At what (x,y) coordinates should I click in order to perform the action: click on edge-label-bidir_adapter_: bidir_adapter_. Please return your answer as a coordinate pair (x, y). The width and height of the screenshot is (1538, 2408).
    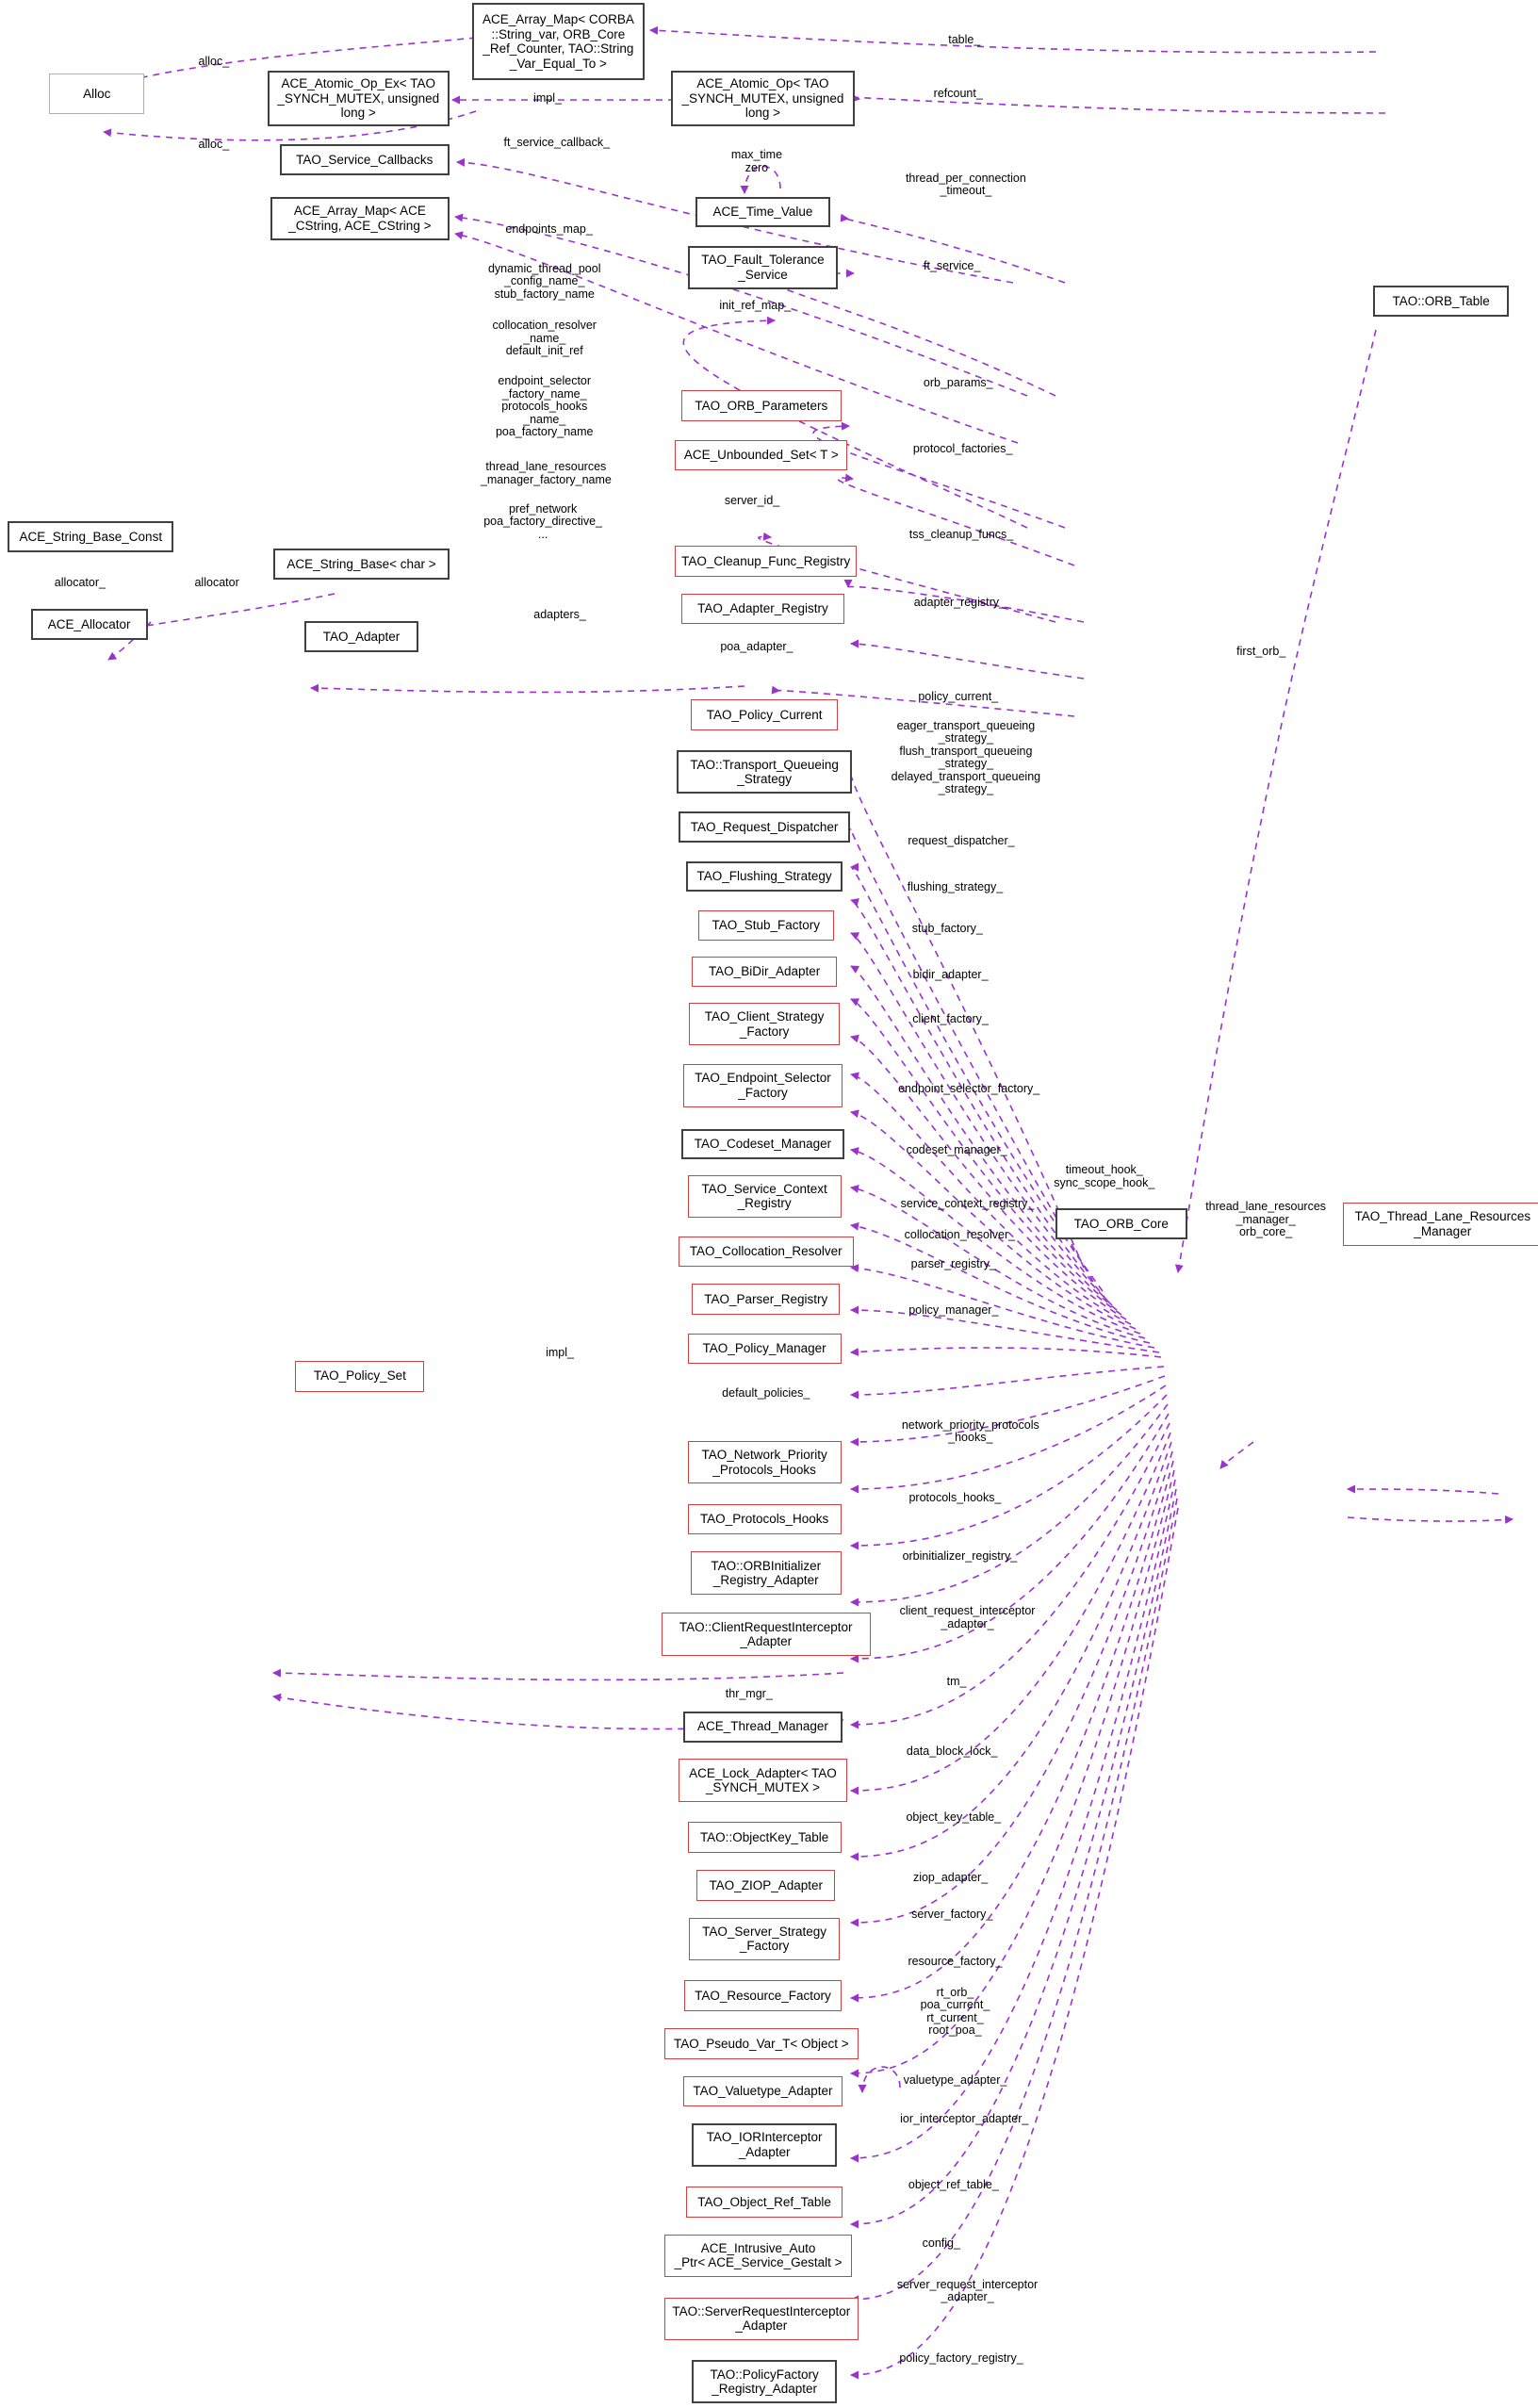
    Looking at the image, I should click on (950, 974).